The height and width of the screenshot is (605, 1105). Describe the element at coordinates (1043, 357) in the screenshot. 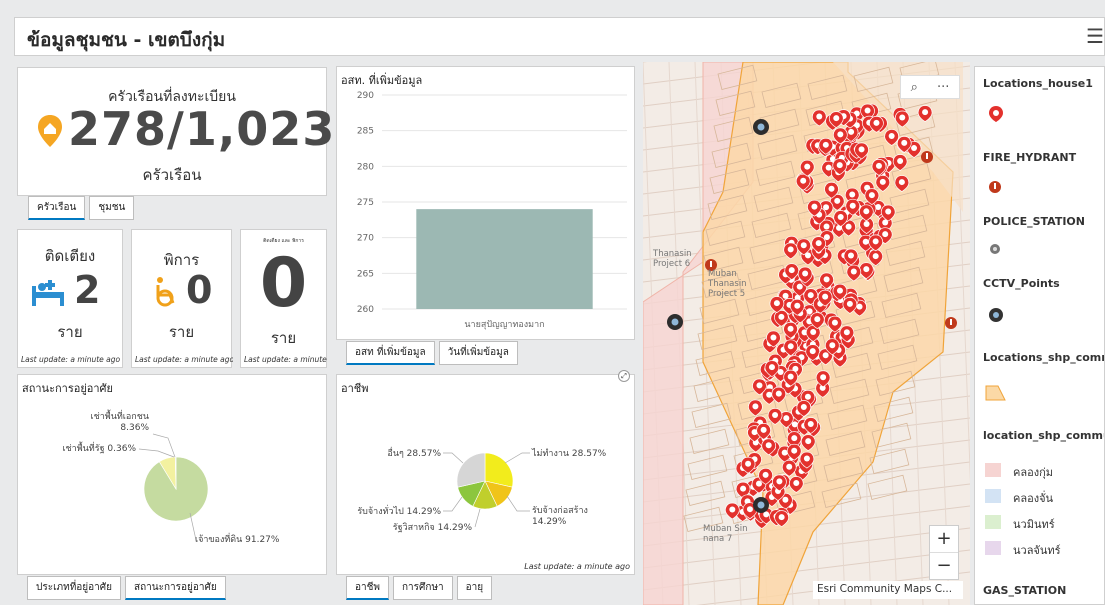

I see `legend-layer-title: Locations_shp_commu` at that location.